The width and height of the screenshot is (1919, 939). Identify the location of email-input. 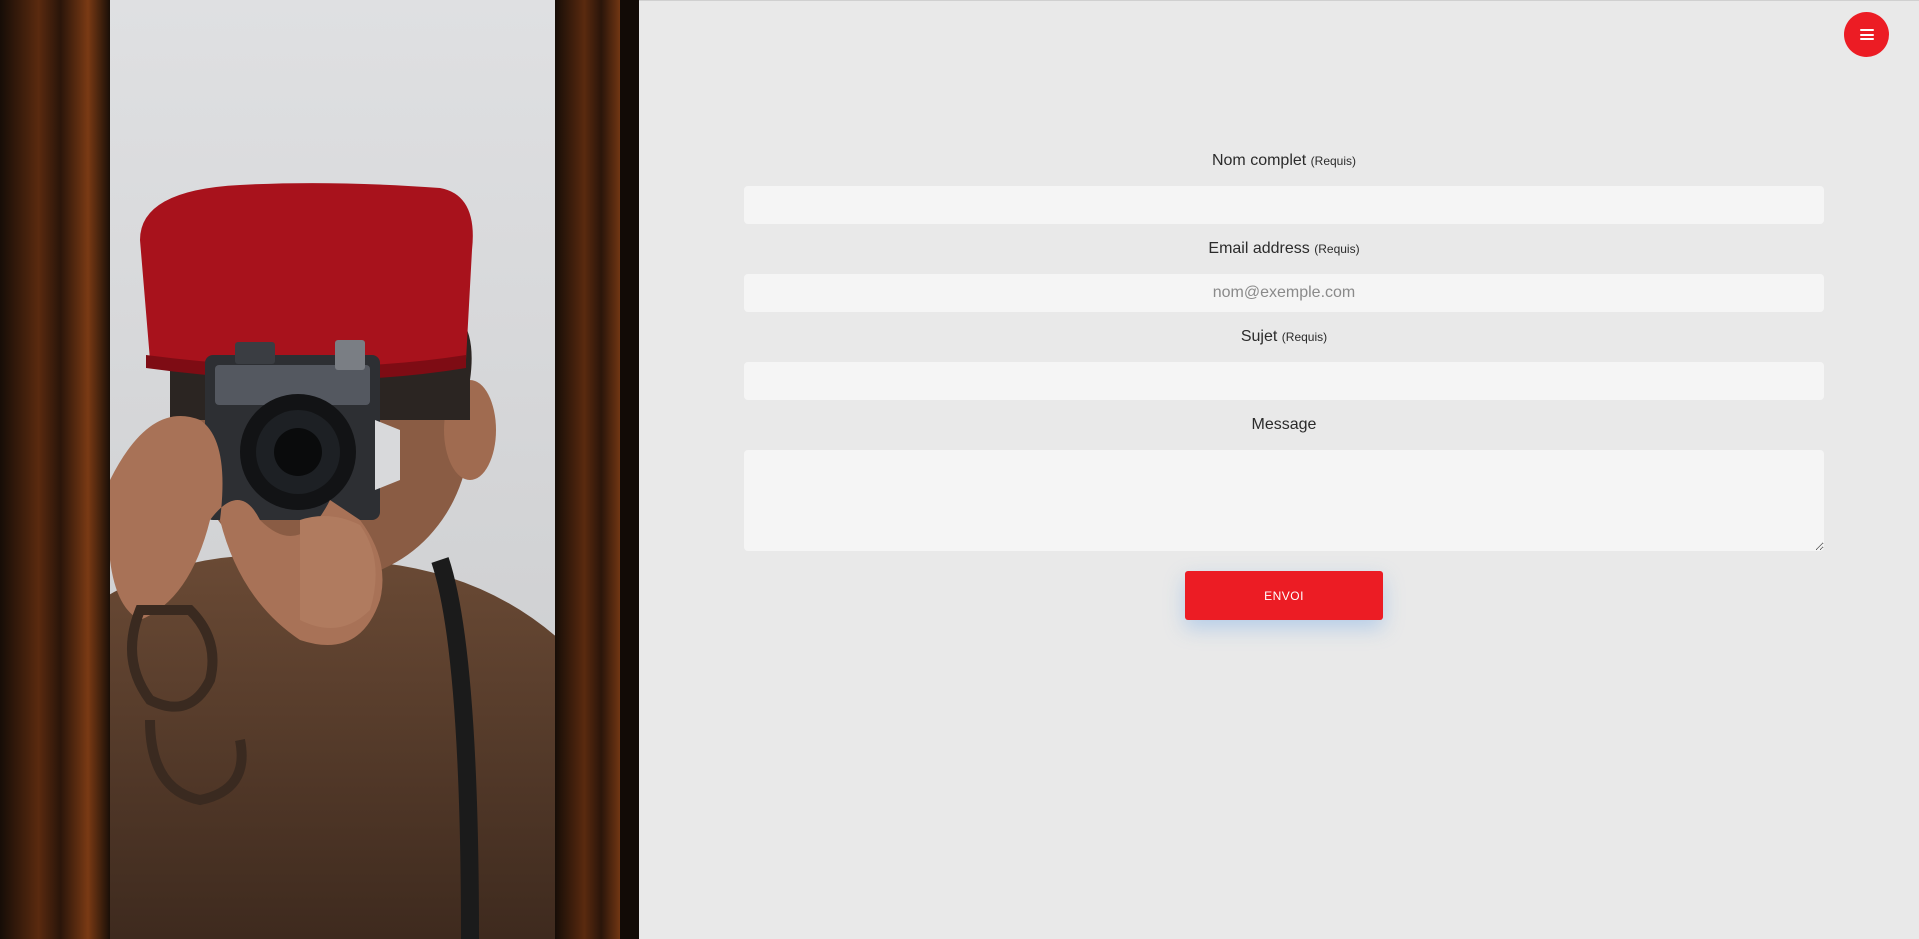
(1284, 293).